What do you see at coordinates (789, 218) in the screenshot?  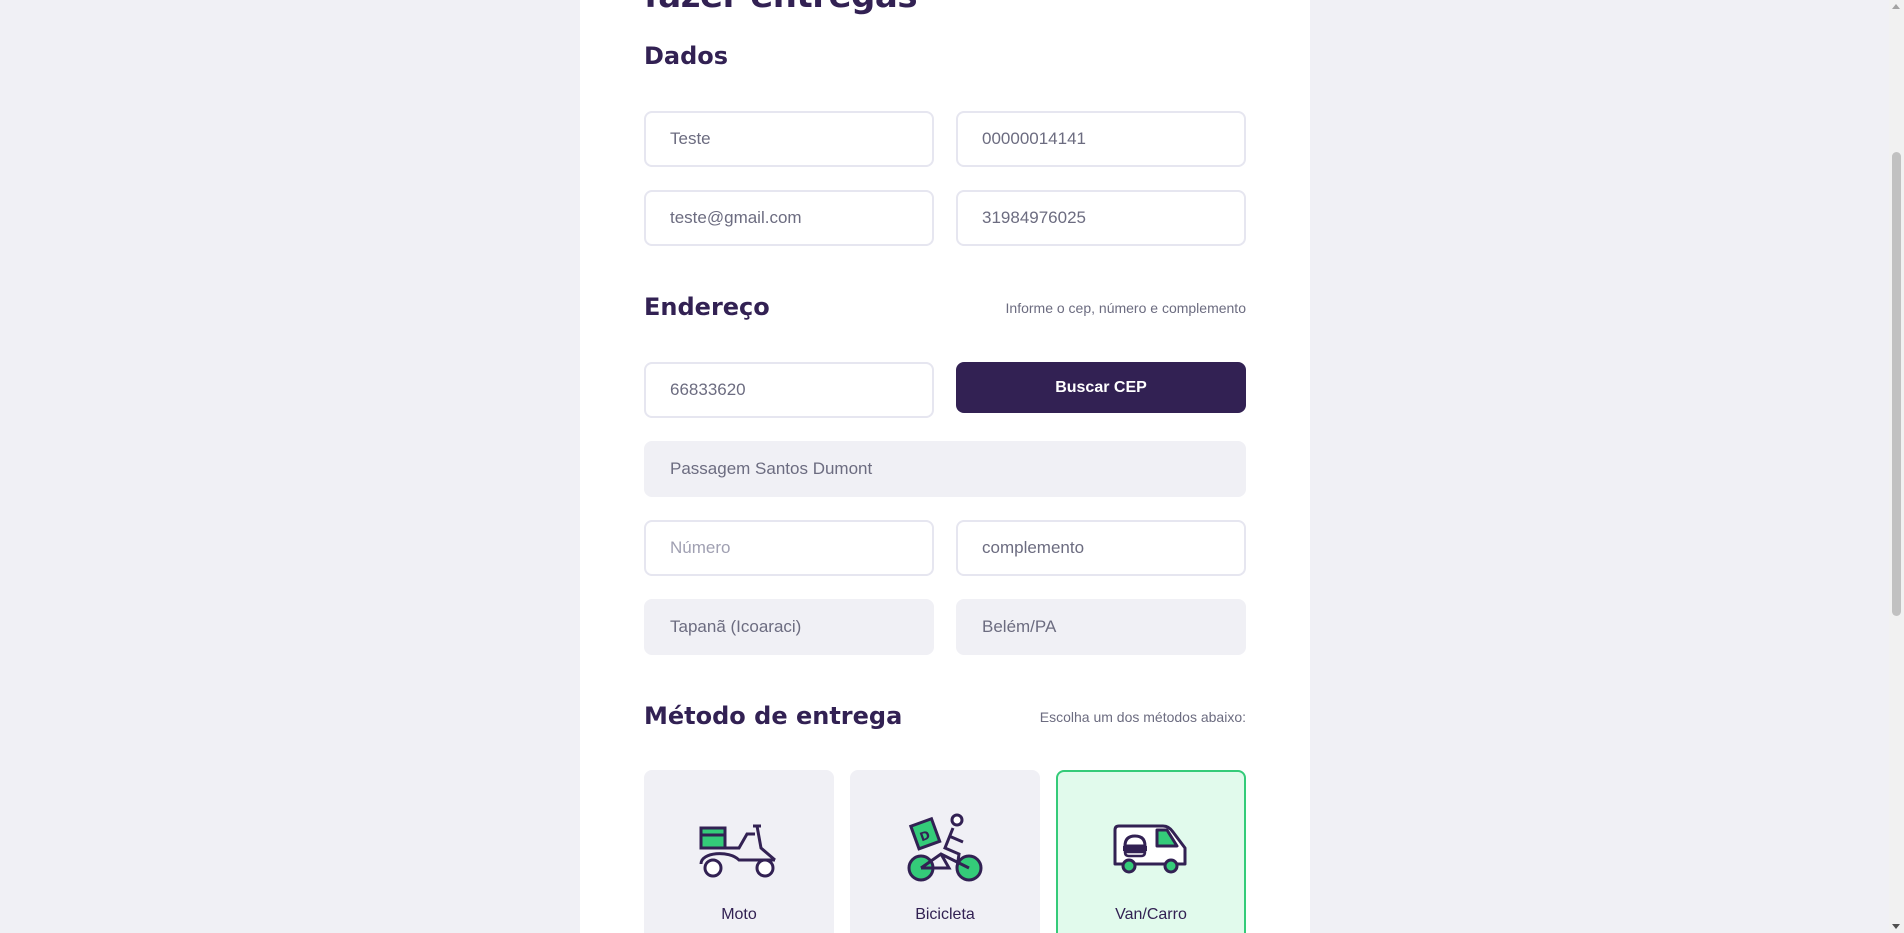 I see `email-input` at bounding box center [789, 218].